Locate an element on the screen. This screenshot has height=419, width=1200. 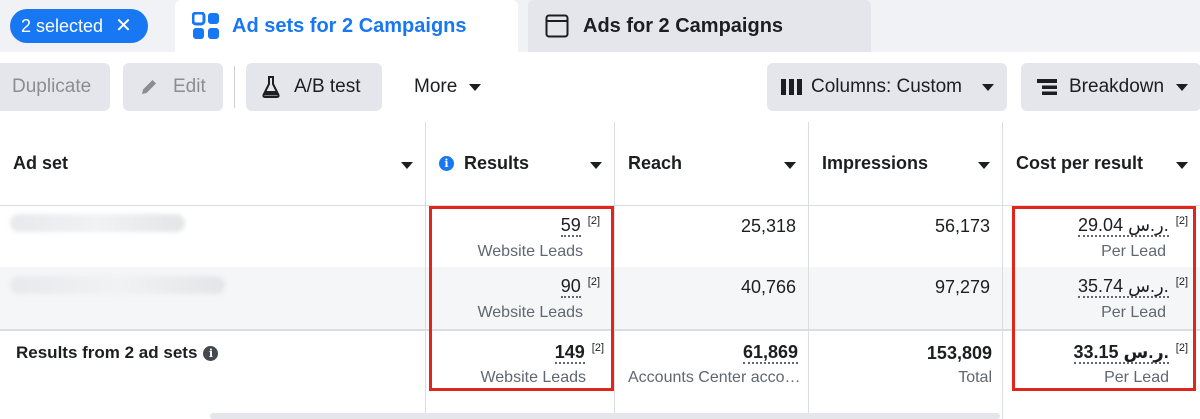
tab-ads-label: Ads for 2 Campaigns is located at coordinates (683, 25).